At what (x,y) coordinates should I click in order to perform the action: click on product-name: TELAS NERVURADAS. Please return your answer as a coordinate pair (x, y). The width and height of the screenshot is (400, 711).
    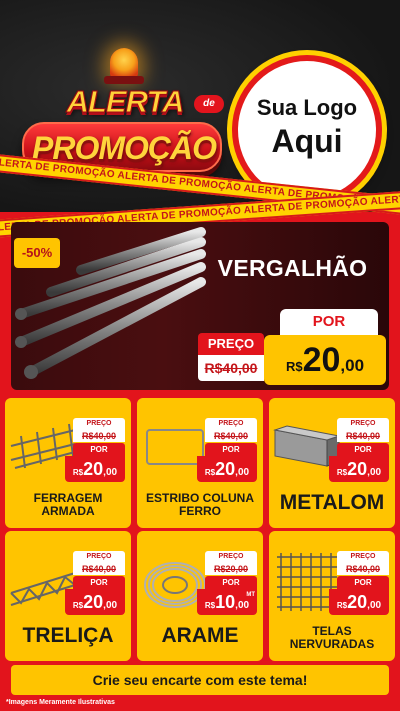
    Looking at the image, I should click on (332, 637).